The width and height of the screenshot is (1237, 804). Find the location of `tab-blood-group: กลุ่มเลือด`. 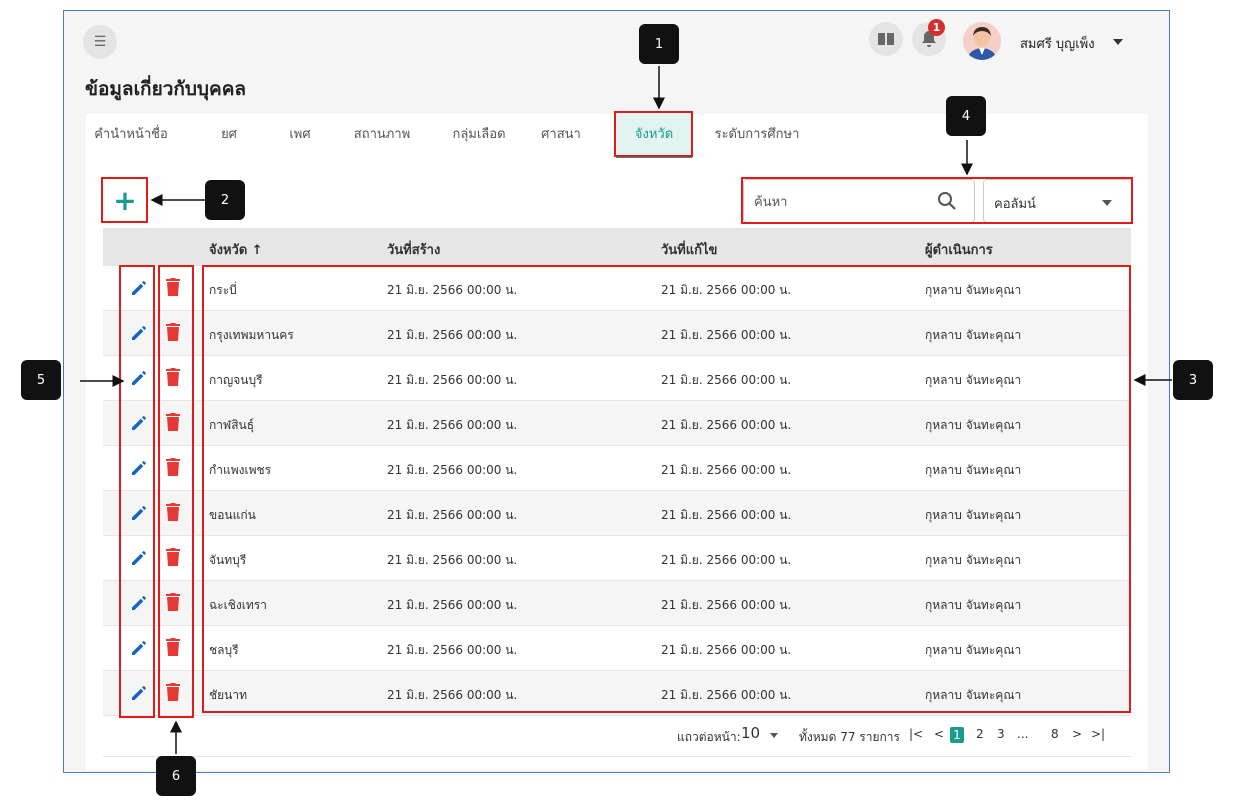

tab-blood-group: กลุ่มเลือด is located at coordinates (479, 136).